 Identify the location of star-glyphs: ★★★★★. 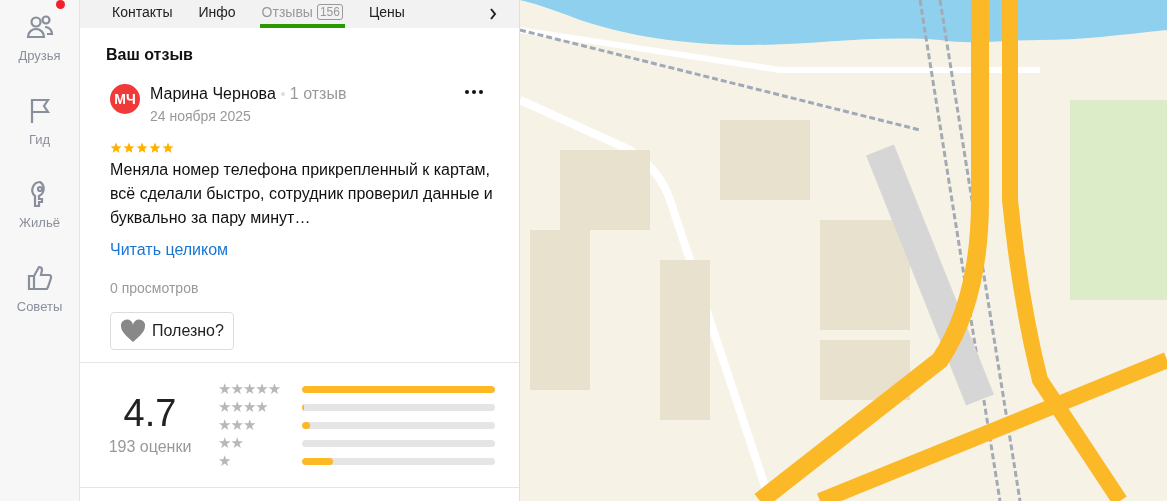
(249, 389).